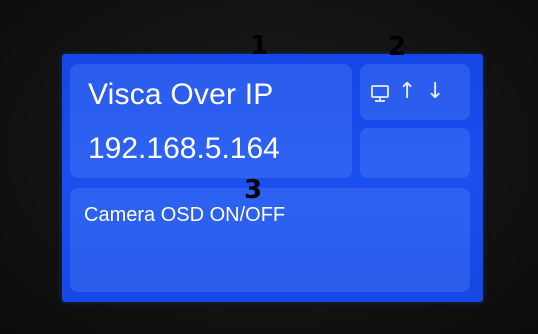 This screenshot has width=538, height=334. I want to click on marker-3: 3, so click(253, 190).